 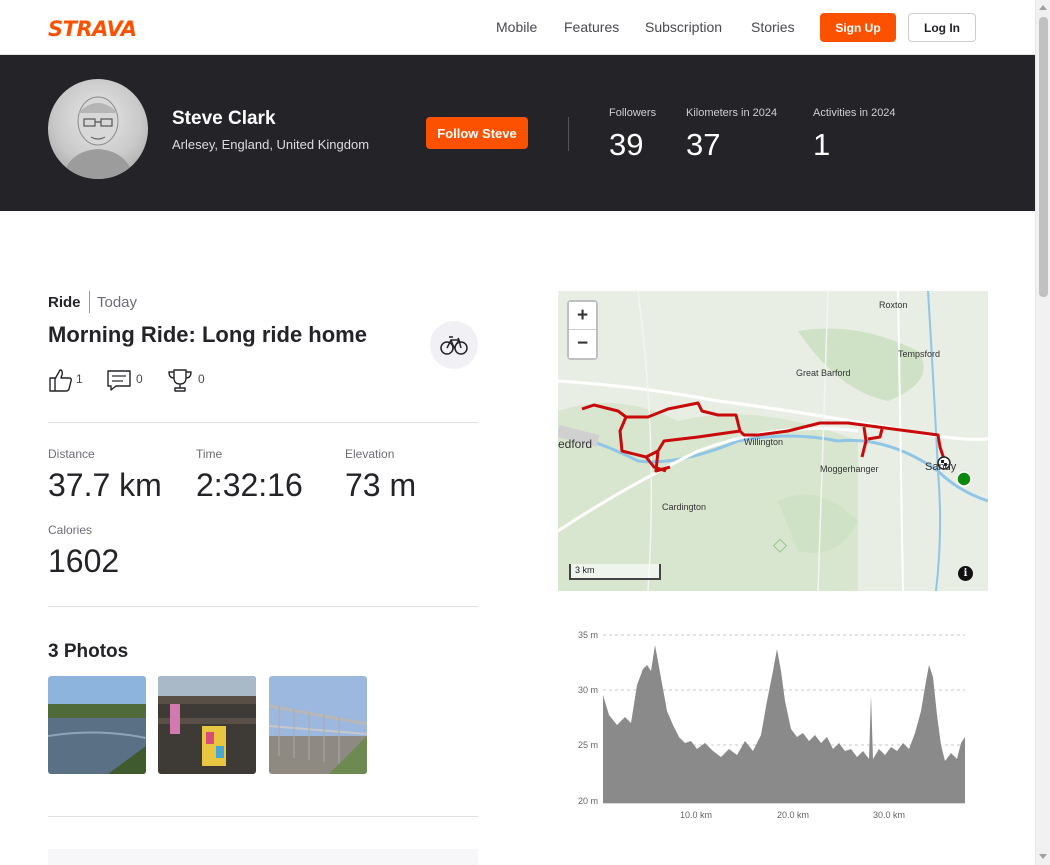 What do you see at coordinates (64, 302) in the screenshot?
I see `activity-type: Ride` at bounding box center [64, 302].